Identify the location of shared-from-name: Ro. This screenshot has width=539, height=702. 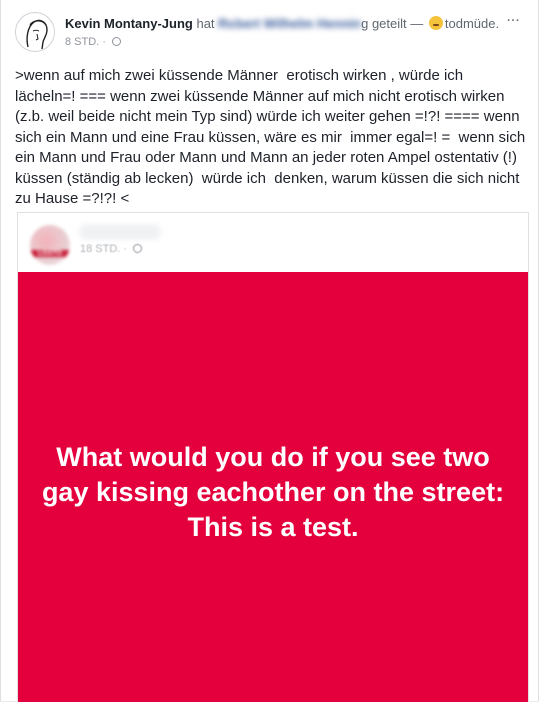
(226, 23).